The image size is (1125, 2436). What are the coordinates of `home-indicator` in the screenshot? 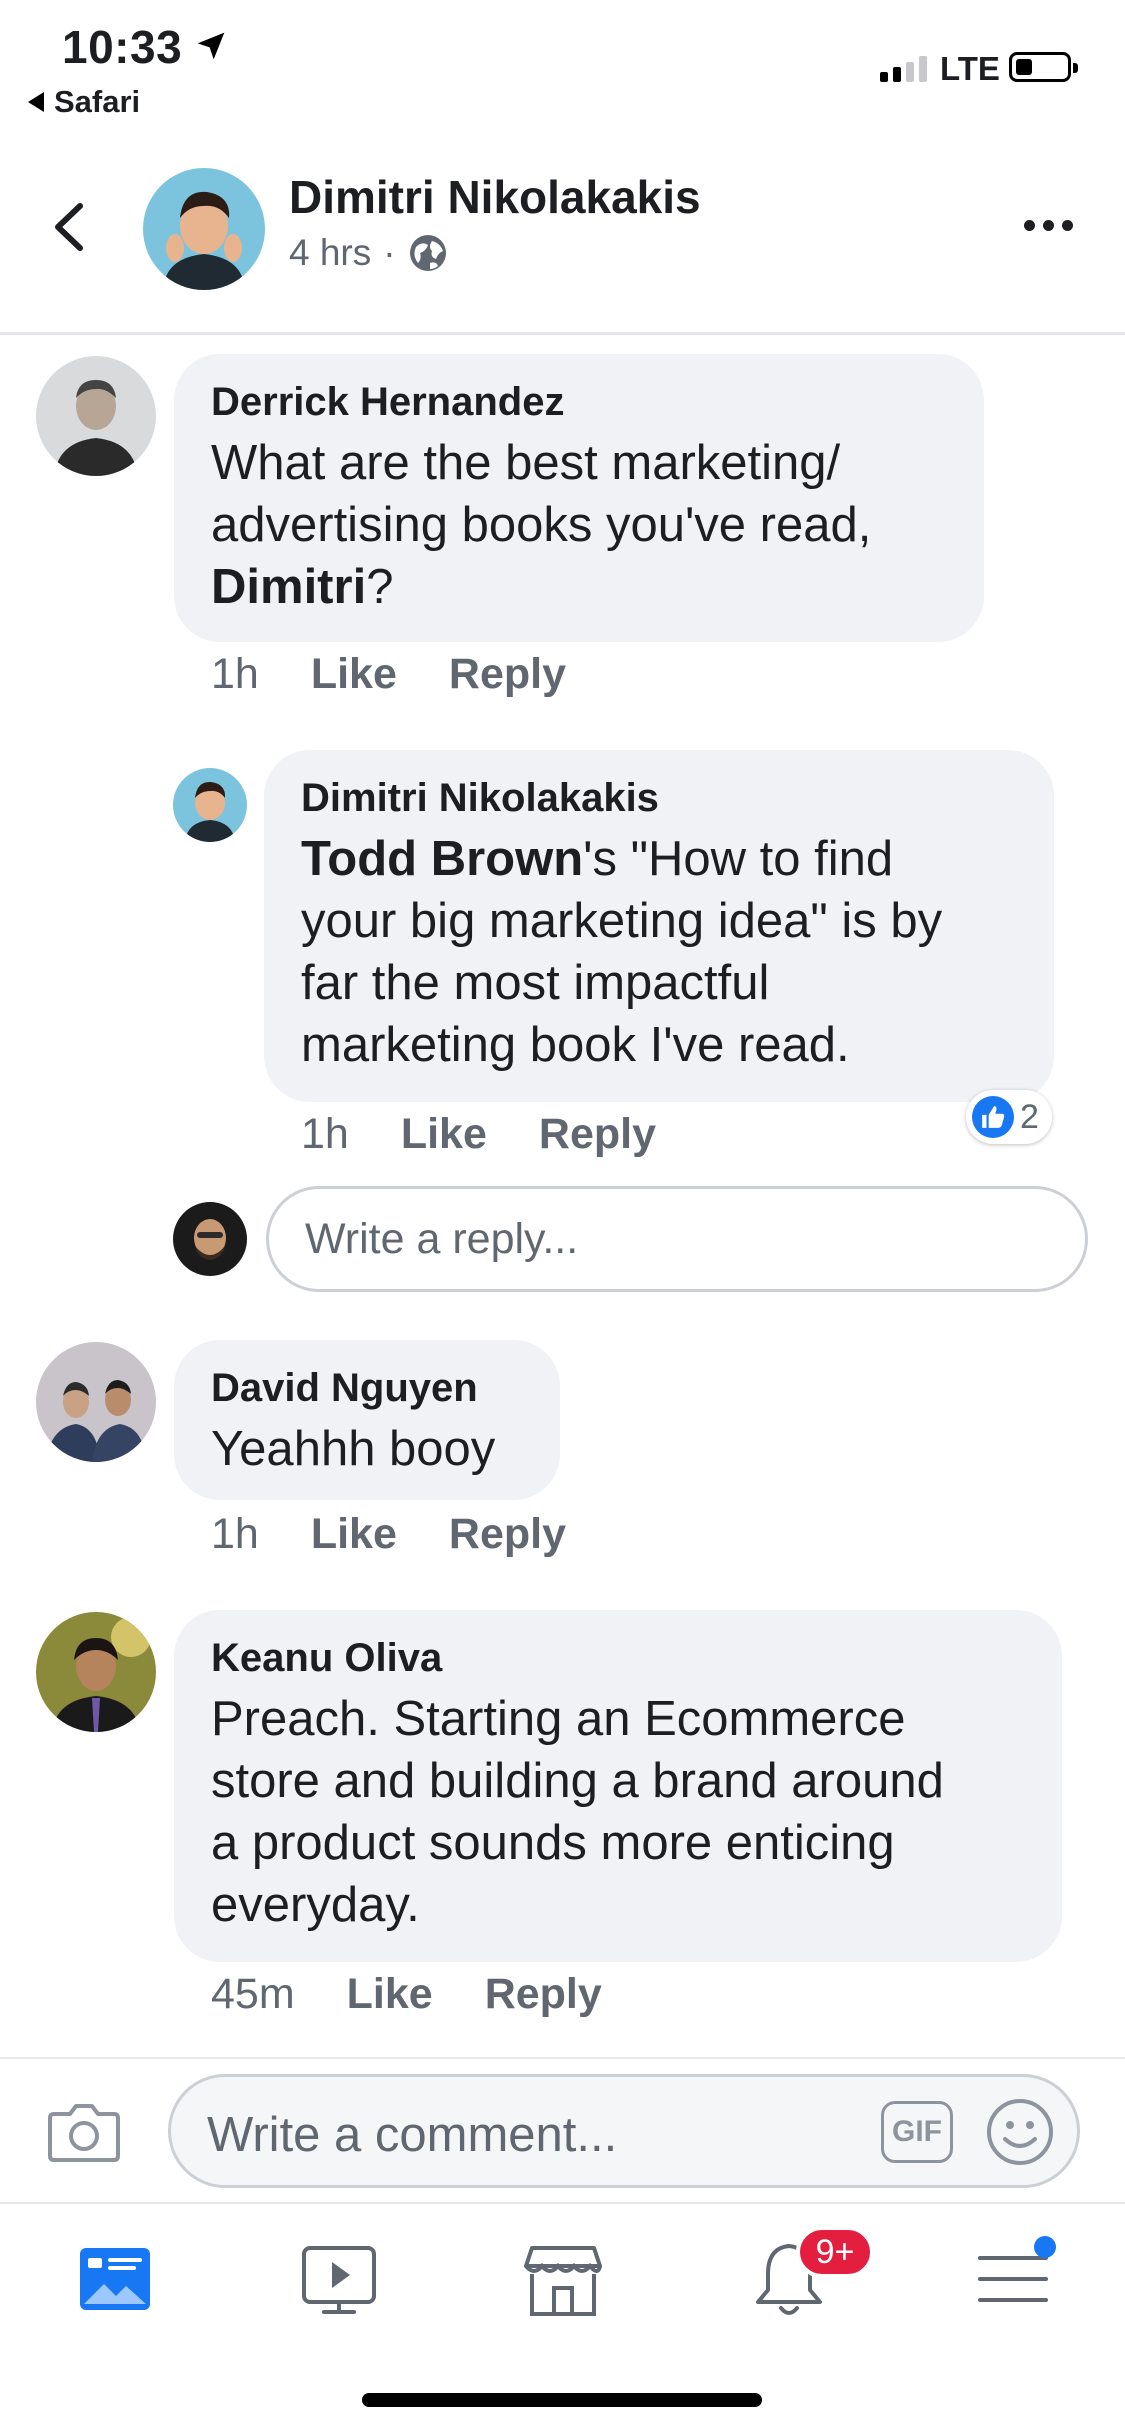 It's located at (562, 2400).